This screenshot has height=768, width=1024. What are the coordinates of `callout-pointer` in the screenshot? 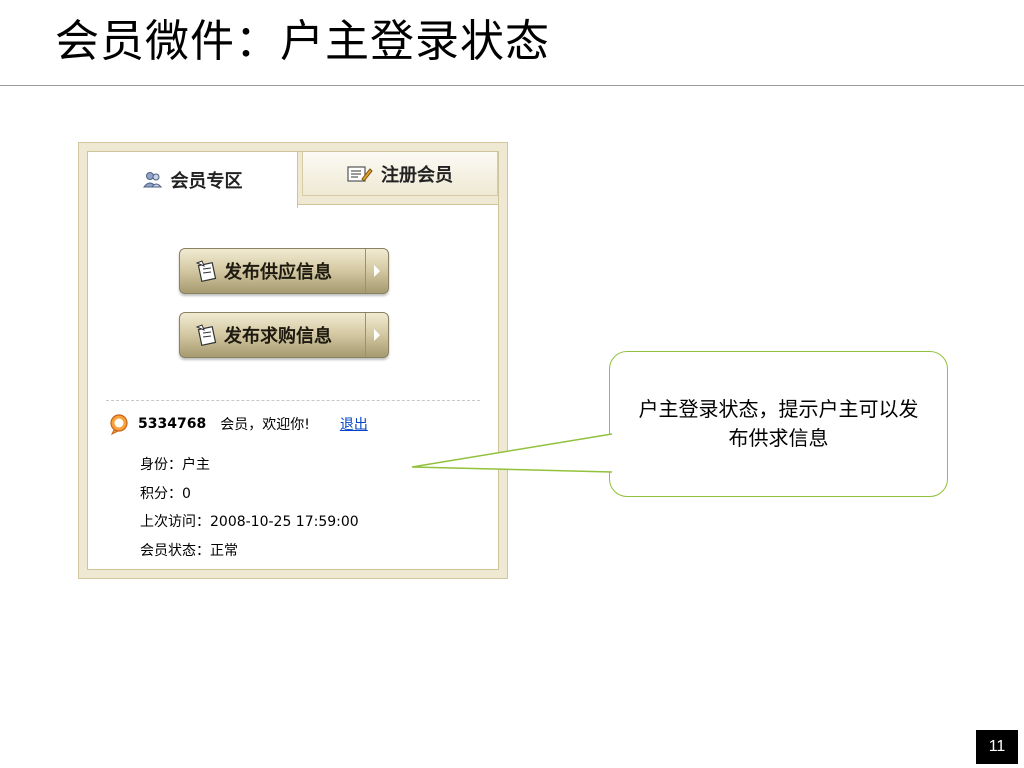 It's located at (512, 453).